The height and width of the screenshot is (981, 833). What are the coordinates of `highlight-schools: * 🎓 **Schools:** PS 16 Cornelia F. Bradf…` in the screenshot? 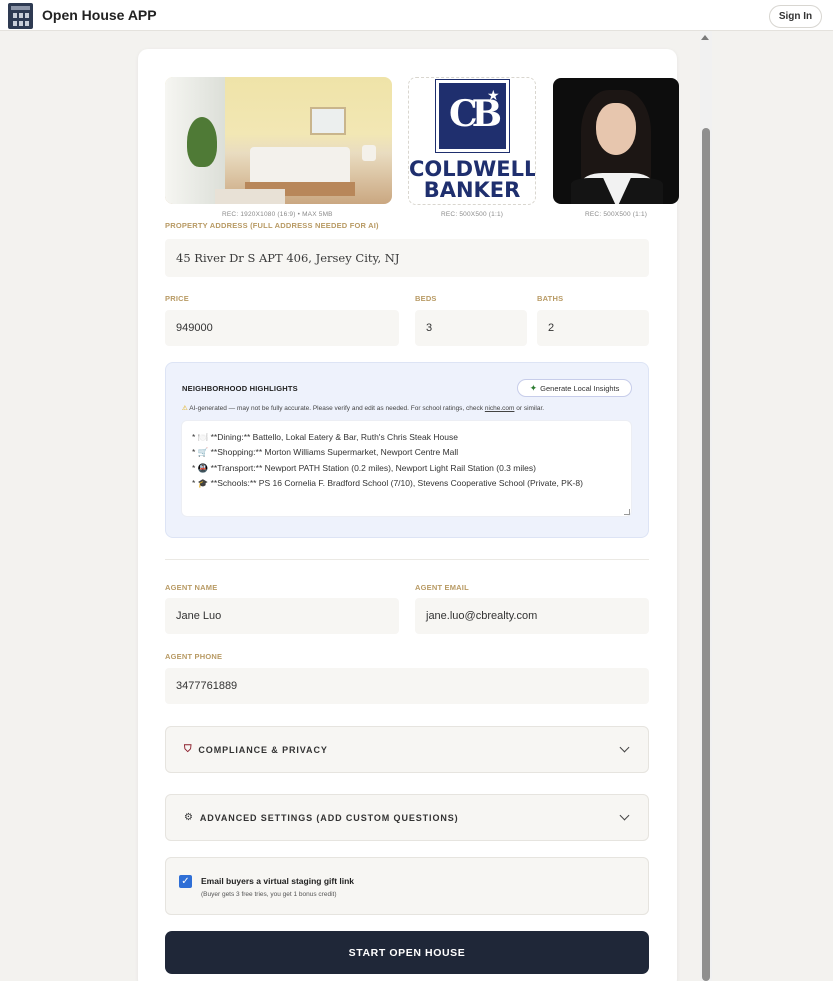 It's located at (387, 483).